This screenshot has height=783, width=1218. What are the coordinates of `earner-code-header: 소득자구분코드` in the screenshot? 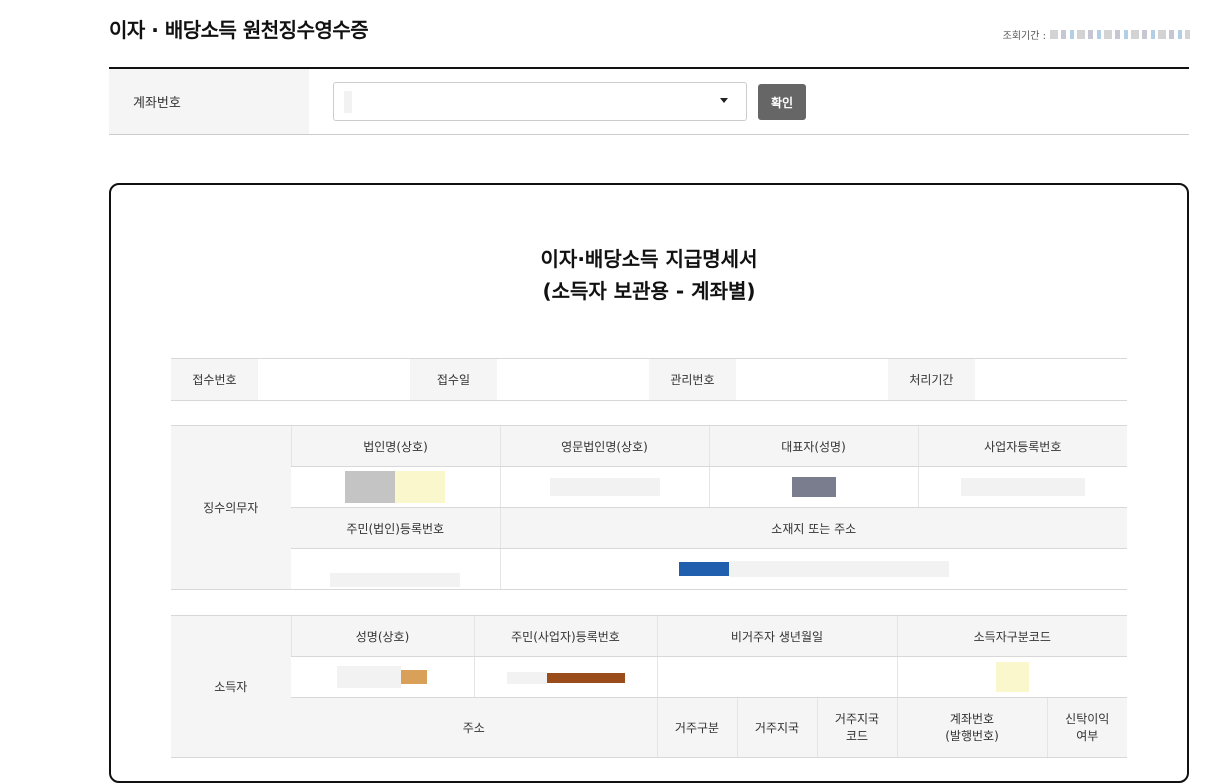 It's located at (1011, 636).